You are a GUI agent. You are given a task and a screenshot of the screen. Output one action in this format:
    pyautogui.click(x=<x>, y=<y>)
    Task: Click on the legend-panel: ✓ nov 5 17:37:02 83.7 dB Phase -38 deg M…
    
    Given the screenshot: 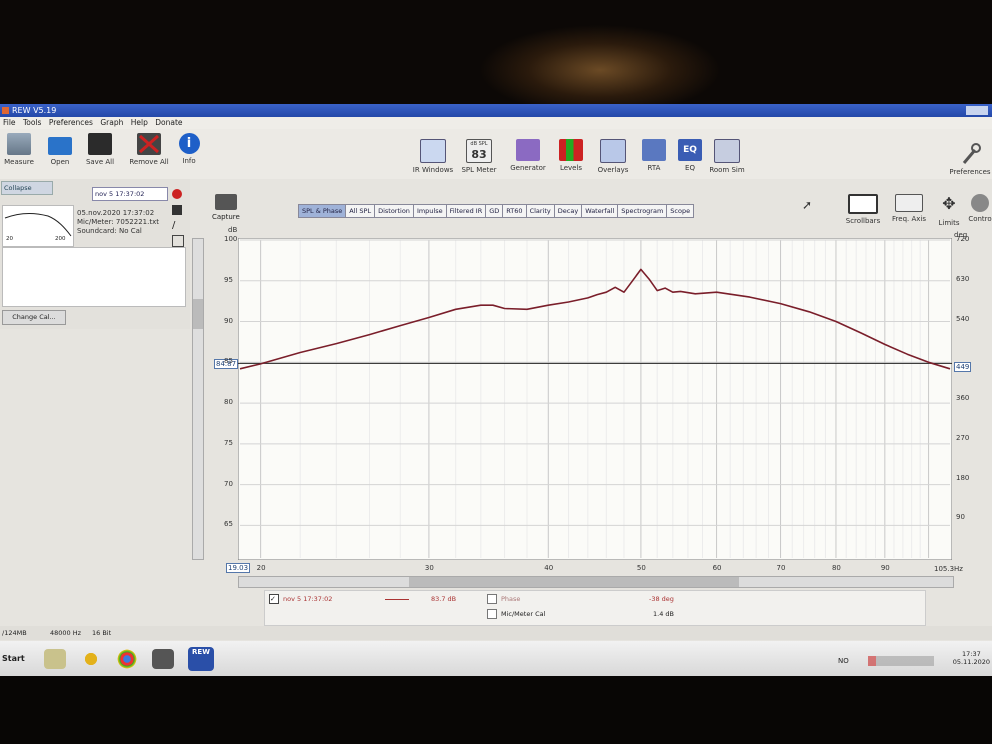 What is the action you would take?
    pyautogui.click(x=595, y=608)
    